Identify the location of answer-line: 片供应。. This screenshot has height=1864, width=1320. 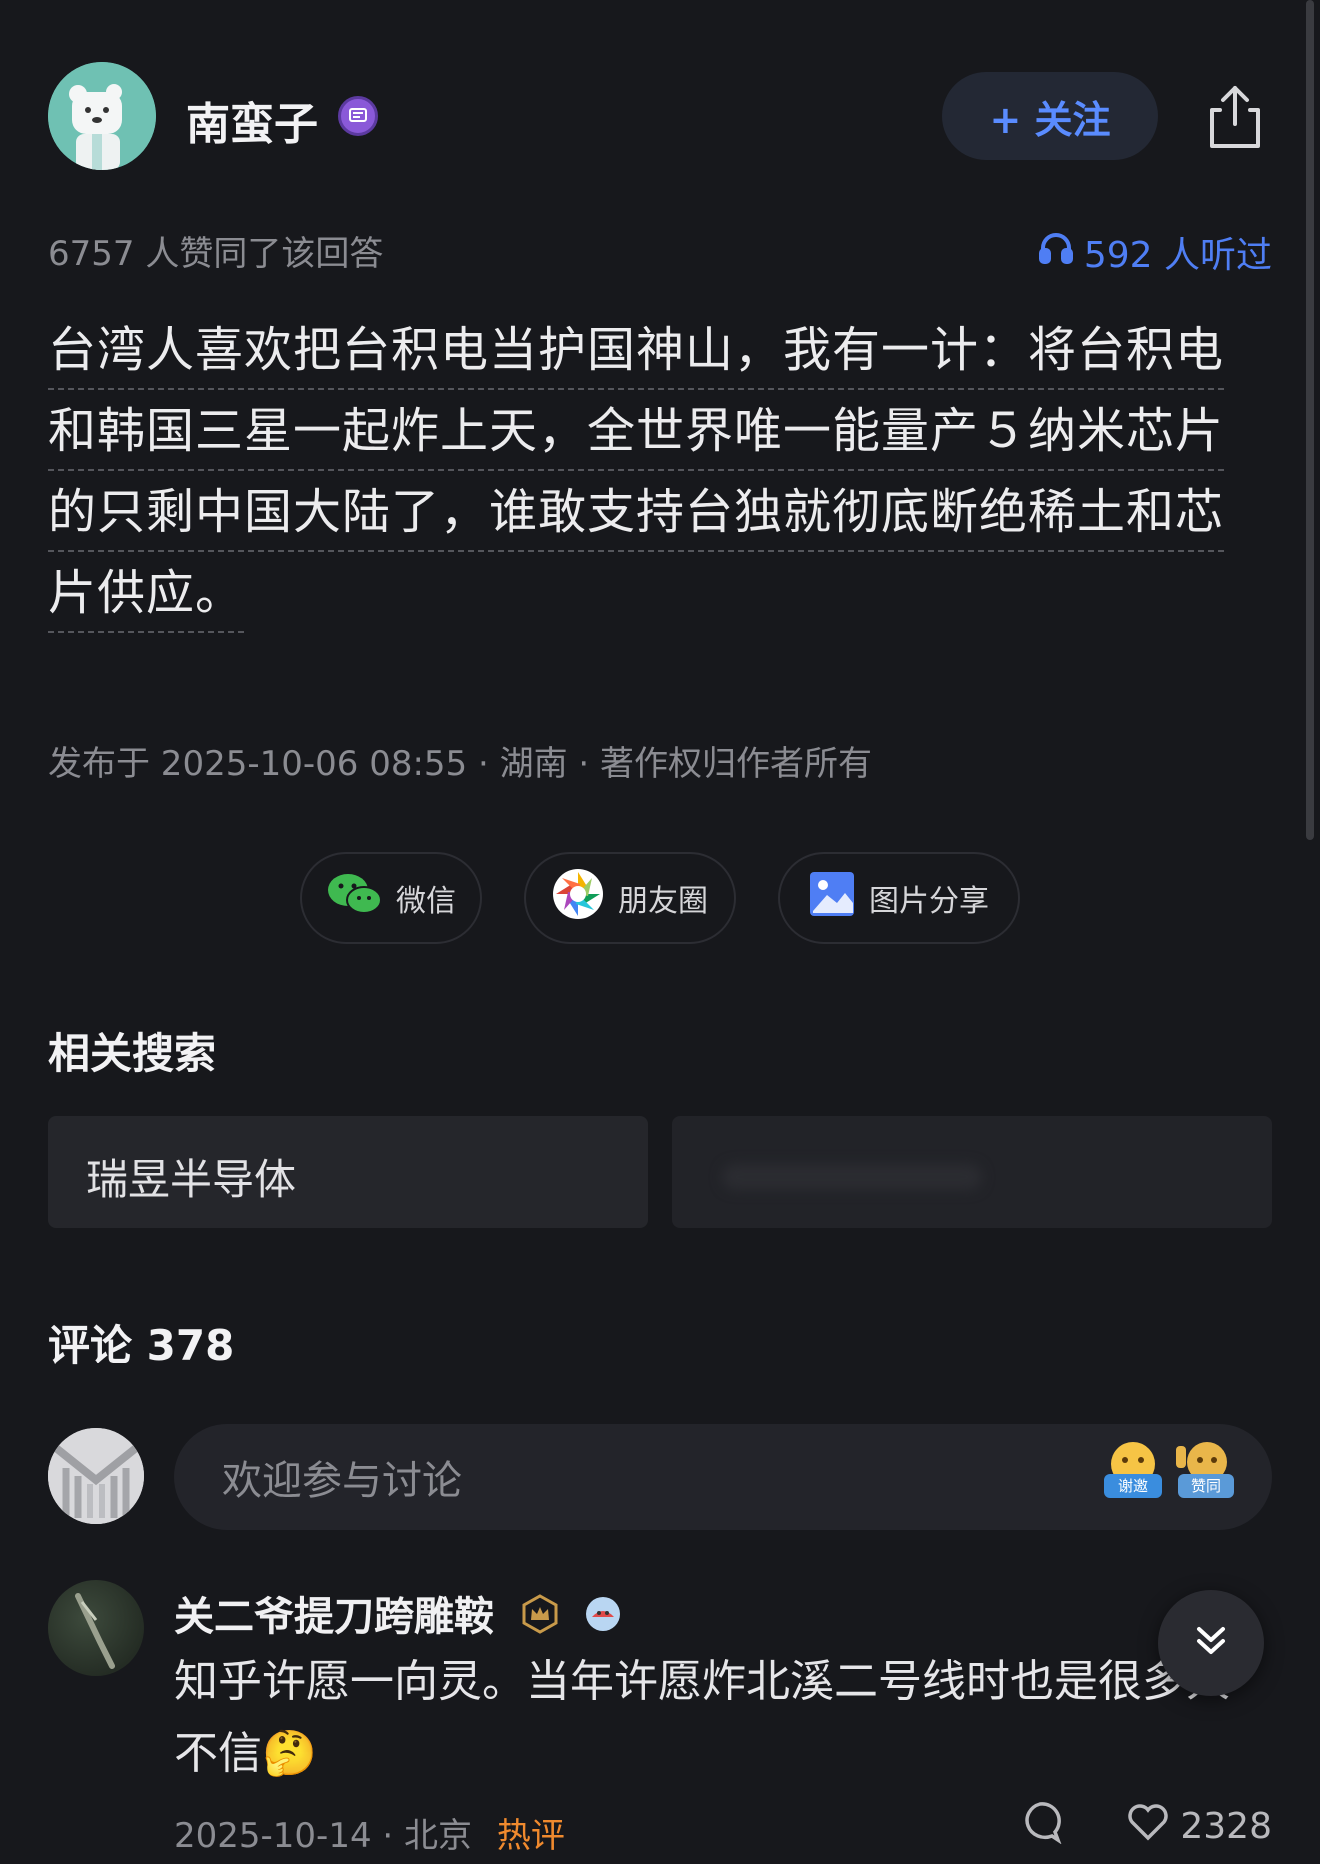
(146, 599).